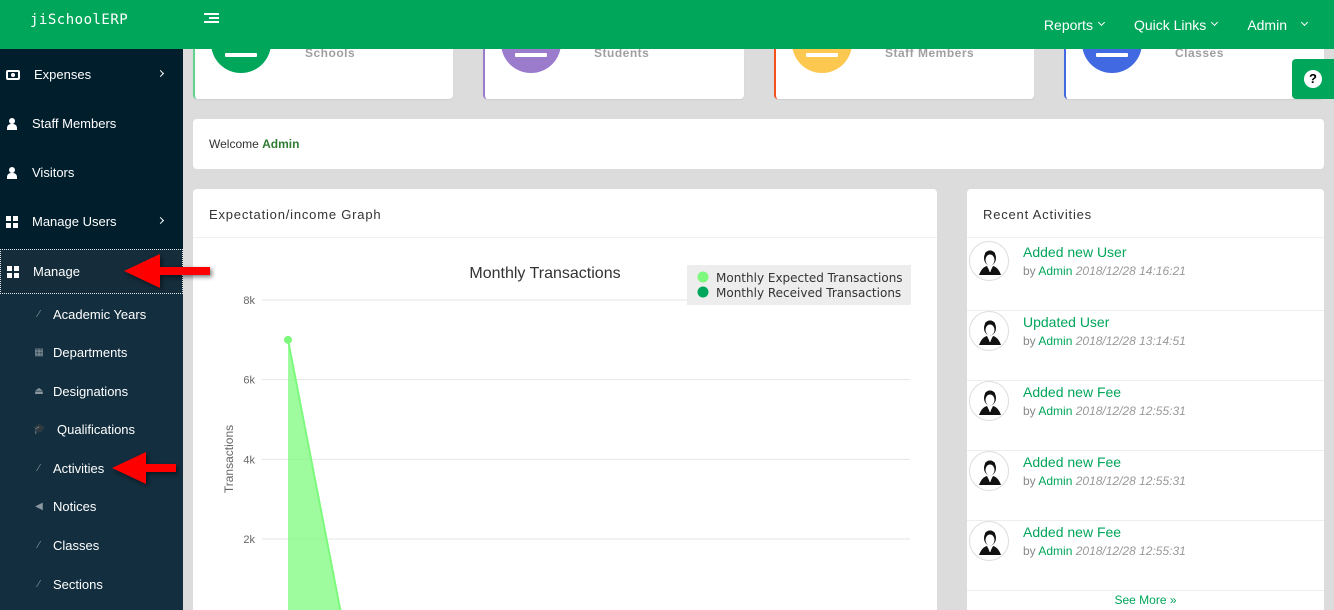 The height and width of the screenshot is (610, 1334). Describe the element at coordinates (808, 293) in the screenshot. I see `legend-label-received: Monthly Received Transactions` at that location.